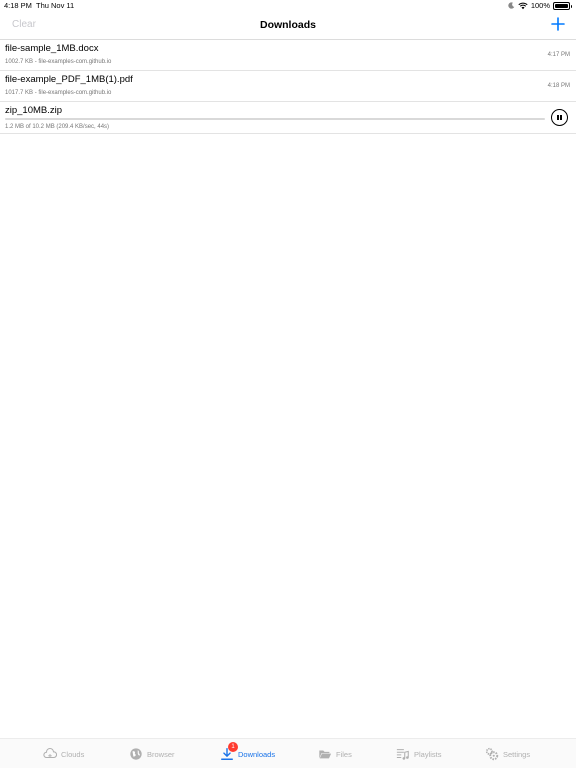 The height and width of the screenshot is (768, 576). I want to click on tab-label: Clouds, so click(73, 754).